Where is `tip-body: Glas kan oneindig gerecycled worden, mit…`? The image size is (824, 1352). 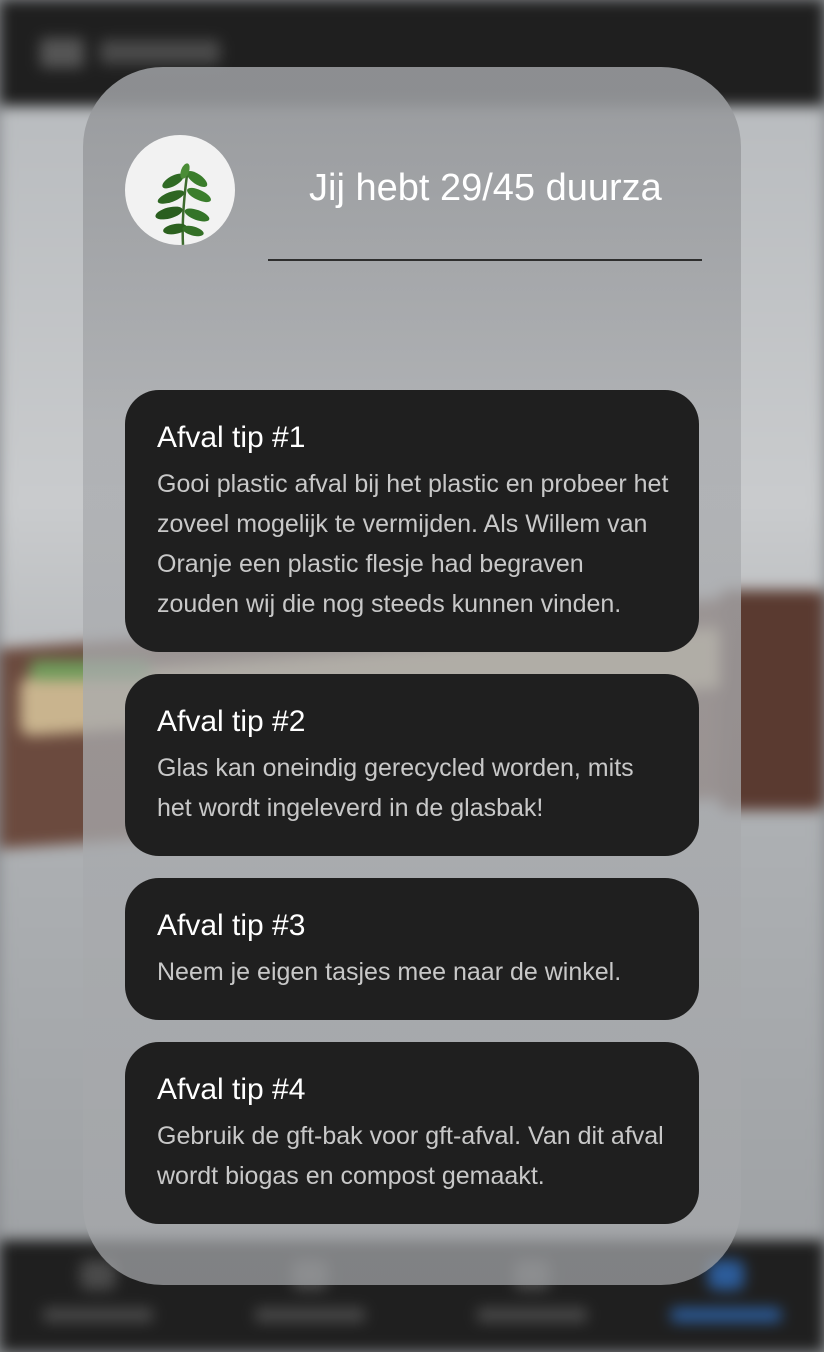
tip-body: Glas kan oneindig gerecycled worden, mit… is located at coordinates (395, 788).